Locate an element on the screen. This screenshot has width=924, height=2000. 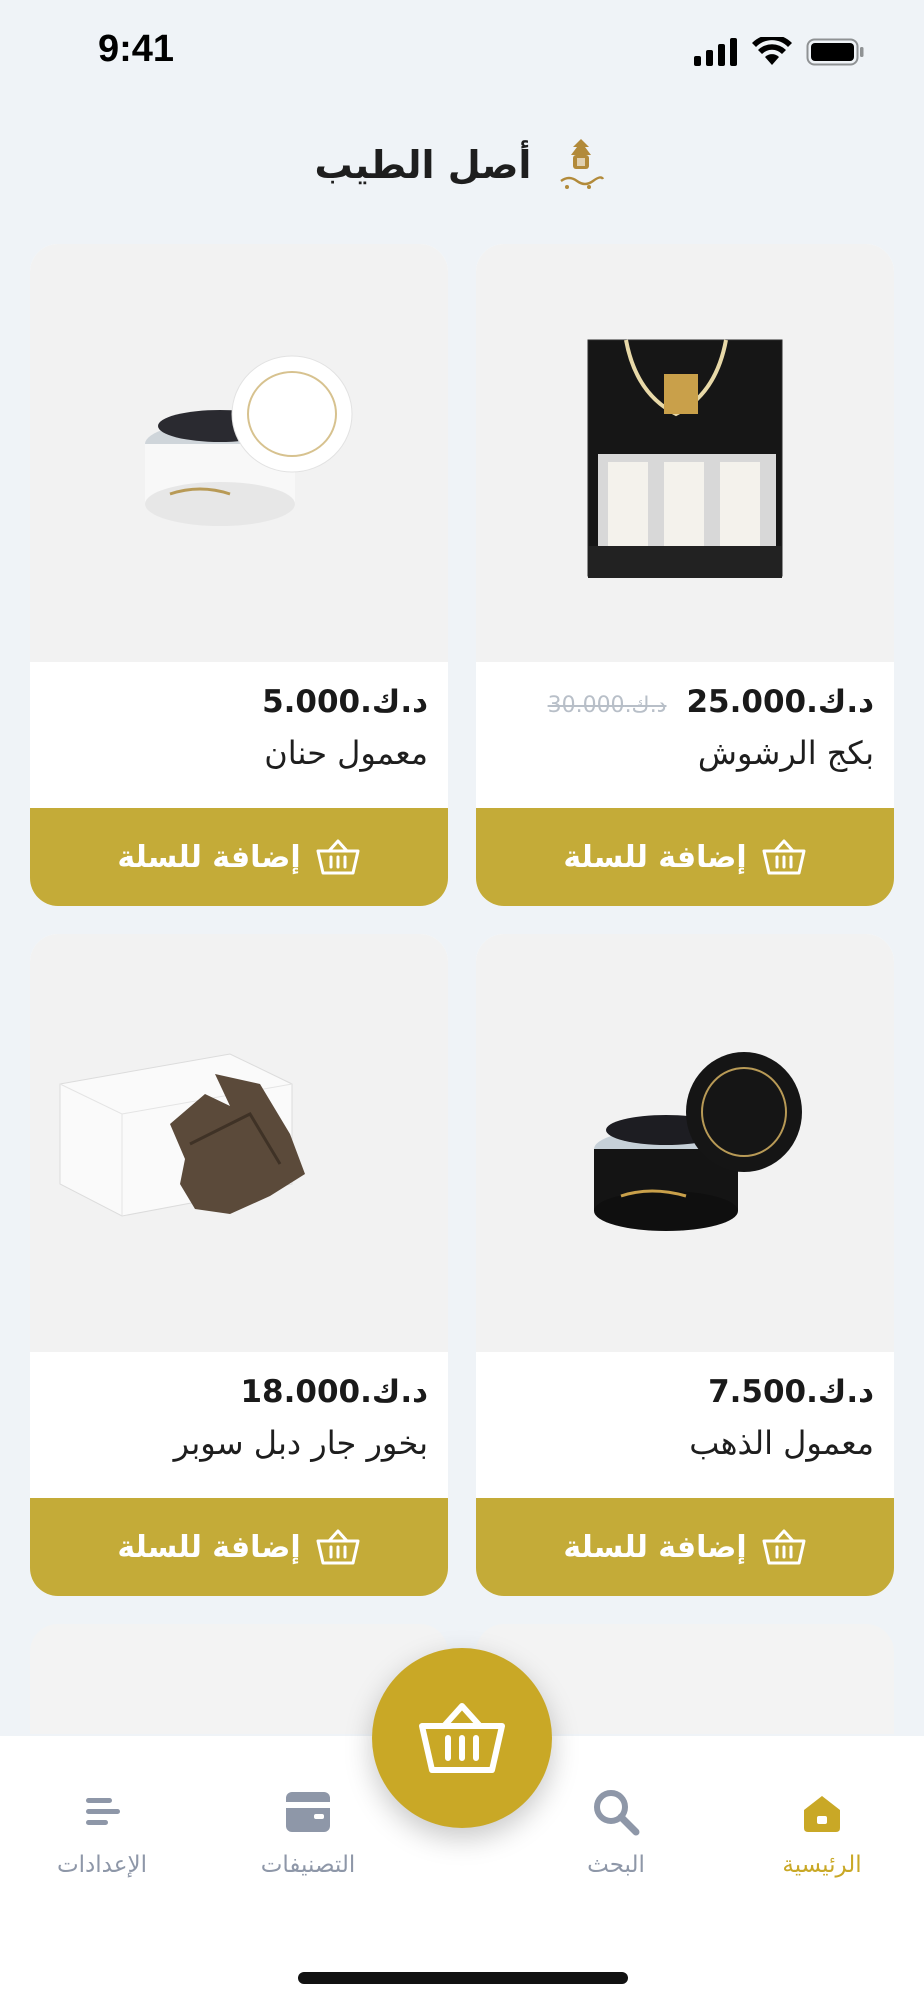
product-price: د.ك.5.000 is located at coordinates (345, 702).